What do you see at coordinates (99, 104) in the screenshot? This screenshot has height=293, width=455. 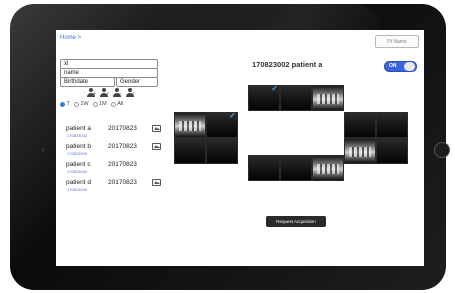 I see `filter-1m: 1M` at bounding box center [99, 104].